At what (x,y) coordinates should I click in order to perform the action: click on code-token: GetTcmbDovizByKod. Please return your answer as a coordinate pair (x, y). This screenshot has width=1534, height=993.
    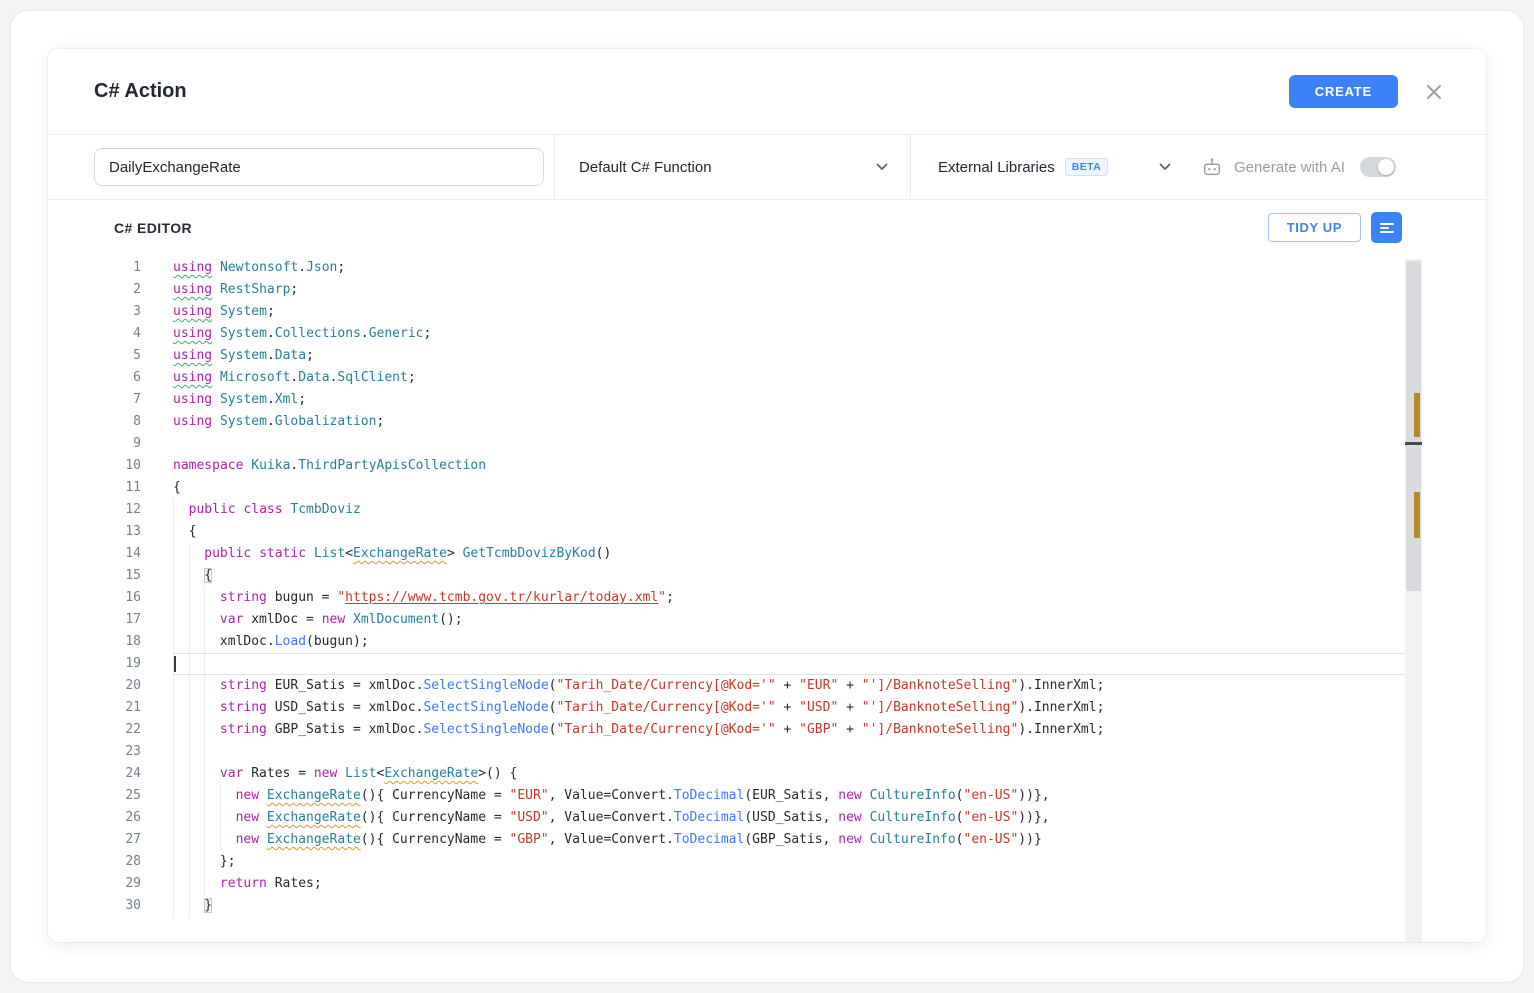
    Looking at the image, I should click on (529, 553).